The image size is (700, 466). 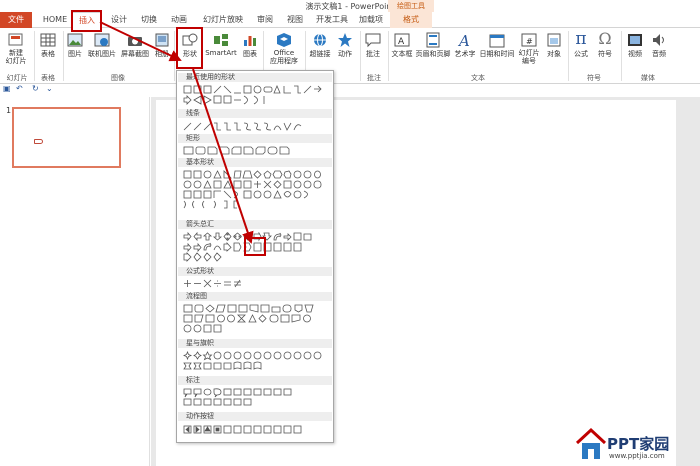 What do you see at coordinates (176, 132) in the screenshot?
I see `annotation-arrows` at bounding box center [176, 132].